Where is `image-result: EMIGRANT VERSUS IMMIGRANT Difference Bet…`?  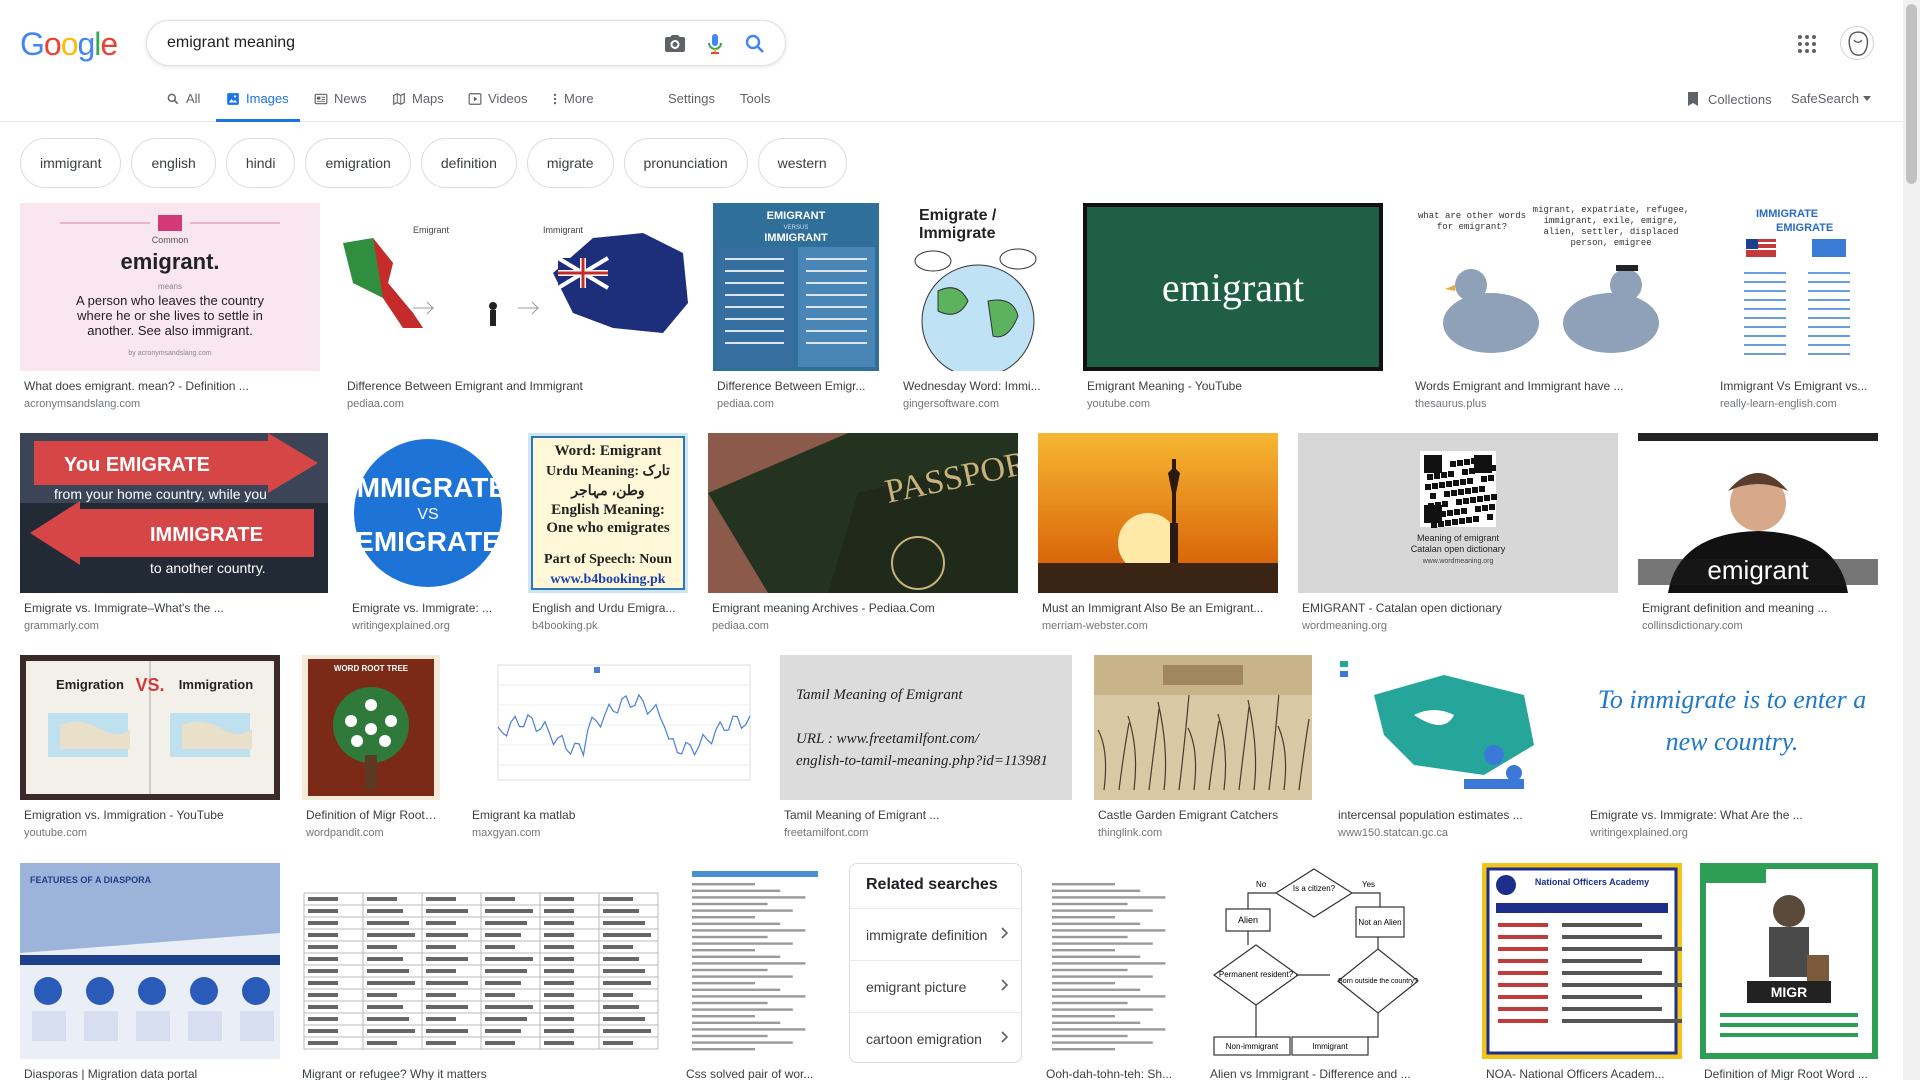 image-result: EMIGRANT VERSUS IMMIGRANT Difference Bet… is located at coordinates (796, 310).